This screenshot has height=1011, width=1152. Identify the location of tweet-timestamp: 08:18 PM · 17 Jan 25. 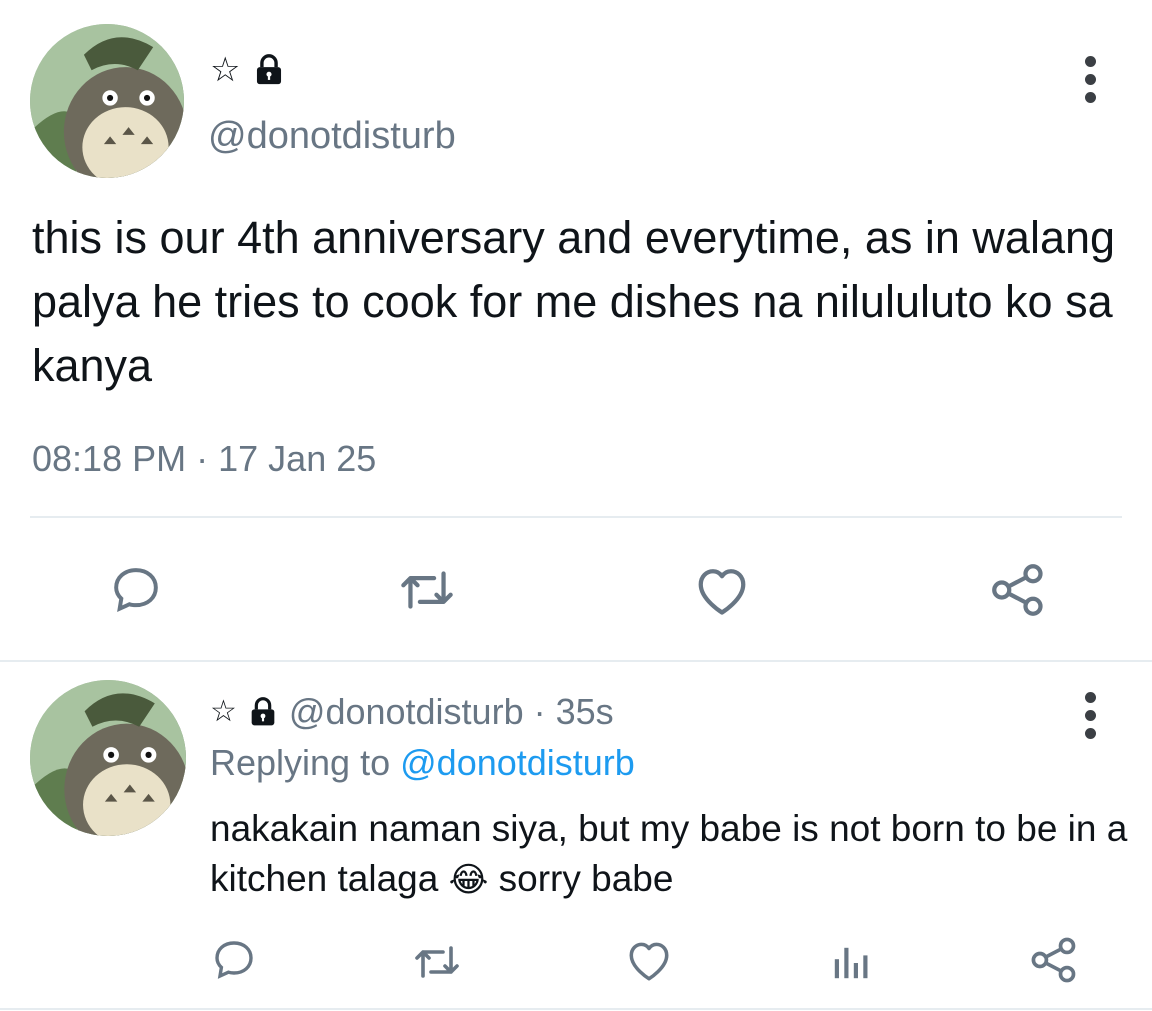
(204, 459).